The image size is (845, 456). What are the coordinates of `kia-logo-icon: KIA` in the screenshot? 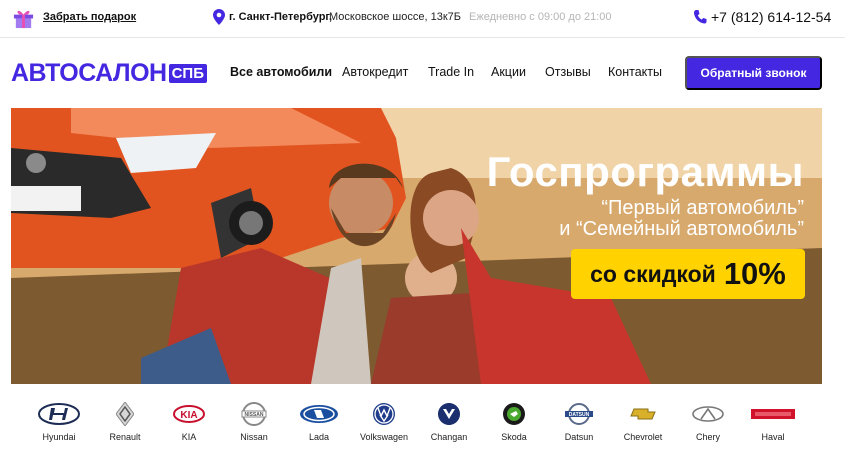 It's located at (189, 414).